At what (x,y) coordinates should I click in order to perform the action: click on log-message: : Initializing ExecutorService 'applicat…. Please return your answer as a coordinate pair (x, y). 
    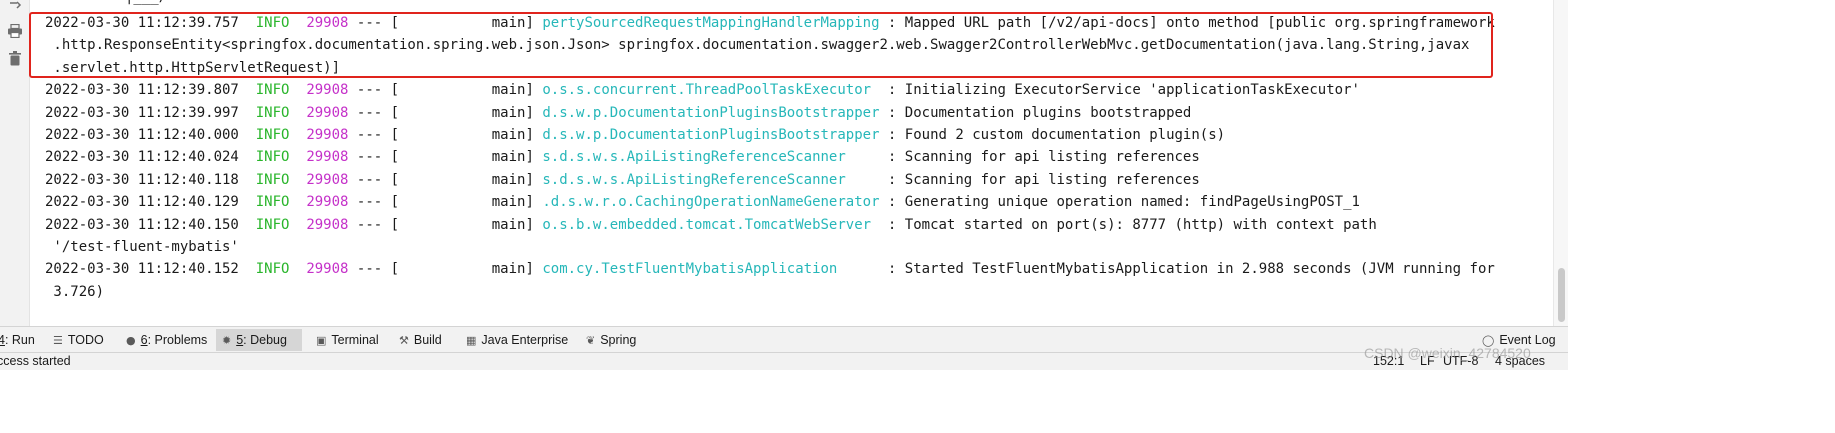
    Looking at the image, I should click on (1119, 90).